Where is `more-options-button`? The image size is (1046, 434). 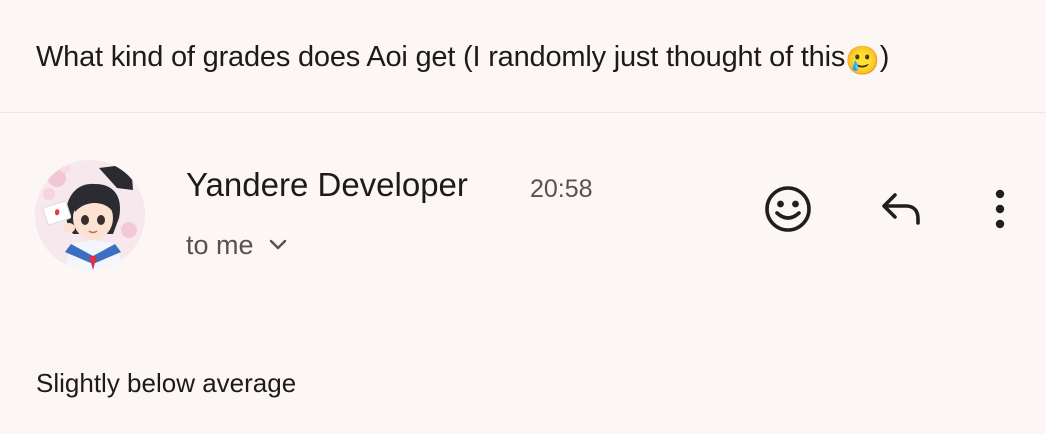 more-options-button is located at coordinates (1000, 209).